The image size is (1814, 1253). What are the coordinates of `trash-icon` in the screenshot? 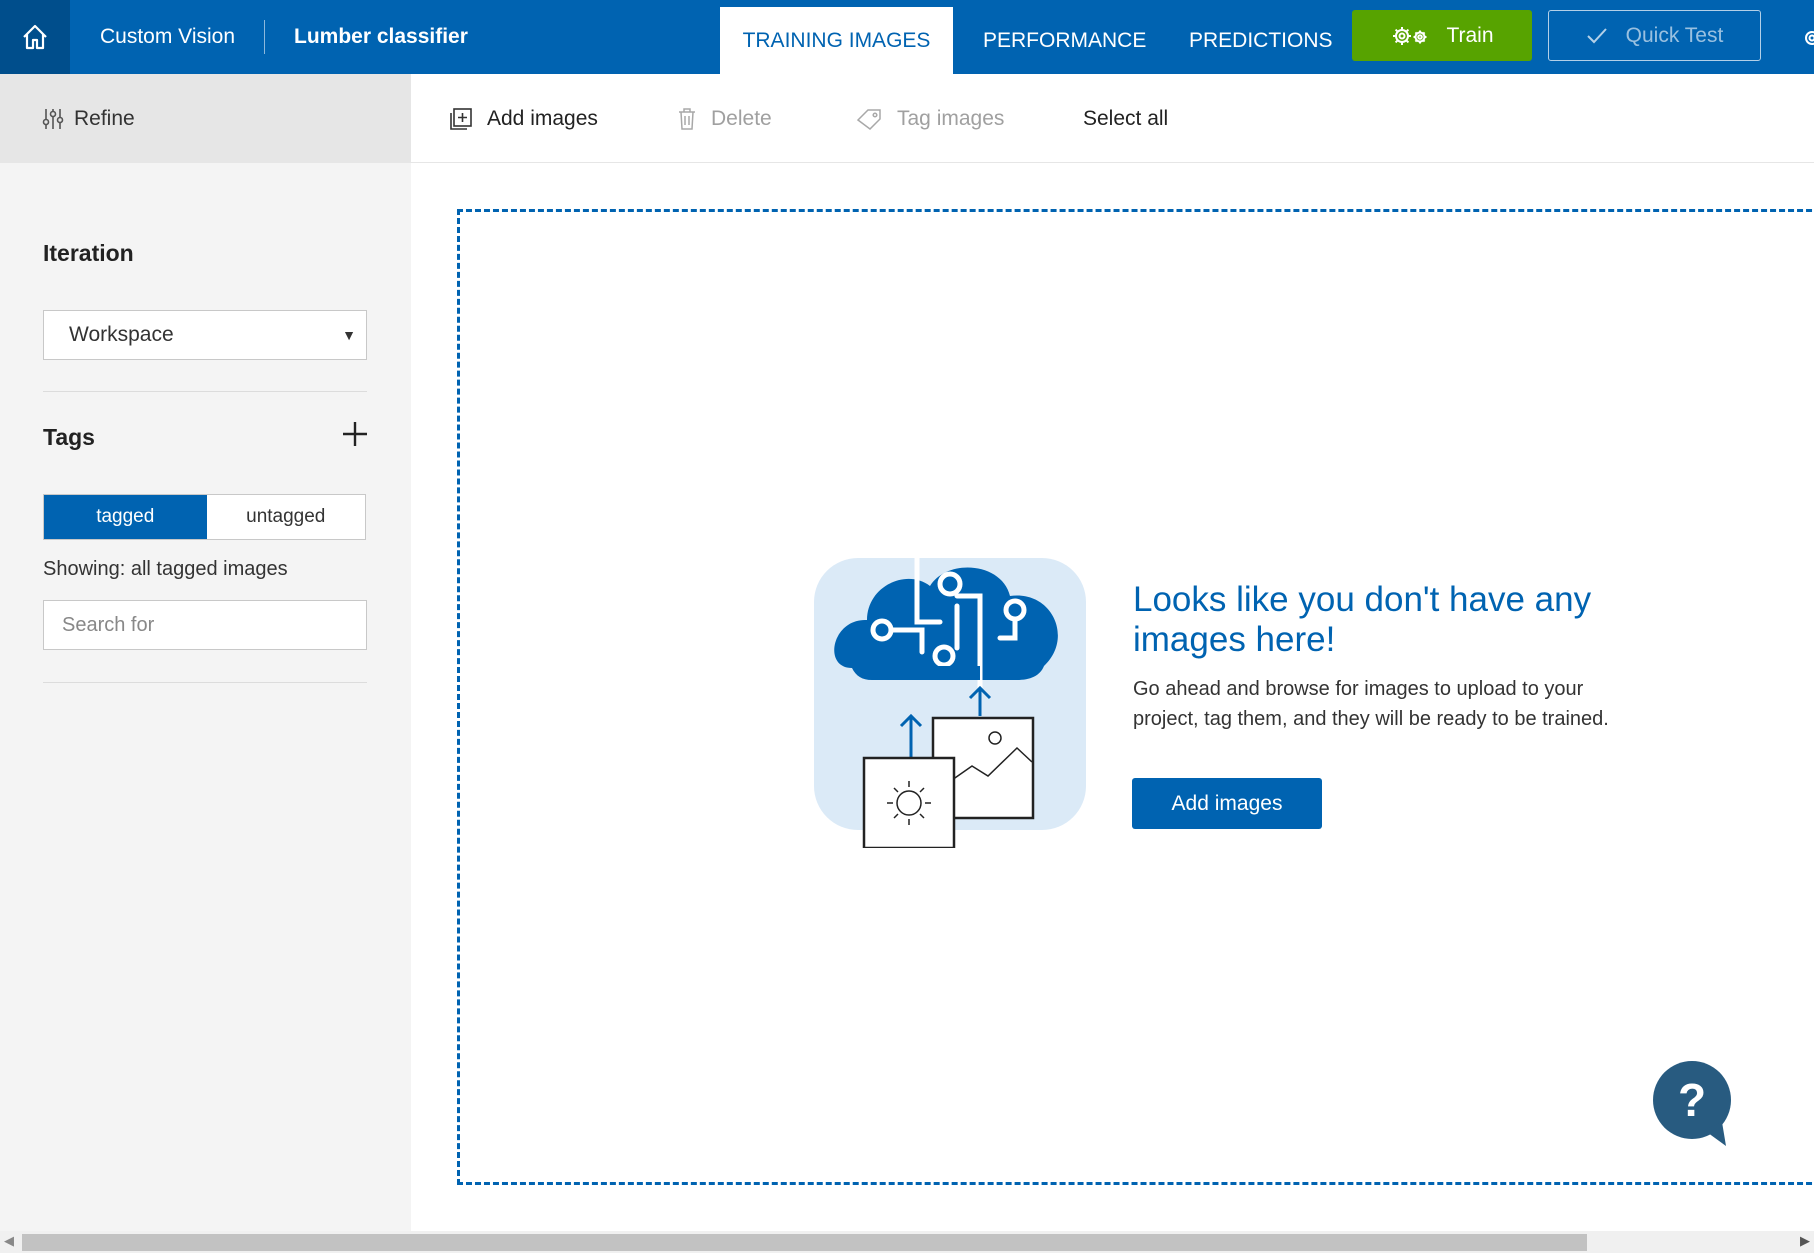 It's located at (687, 118).